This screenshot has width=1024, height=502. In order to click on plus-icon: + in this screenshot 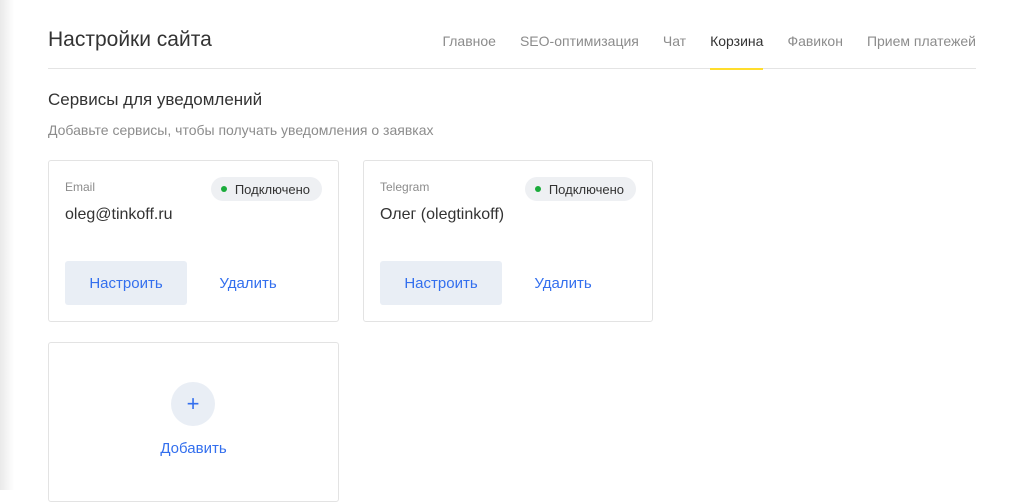, I will do `click(193, 404)`.